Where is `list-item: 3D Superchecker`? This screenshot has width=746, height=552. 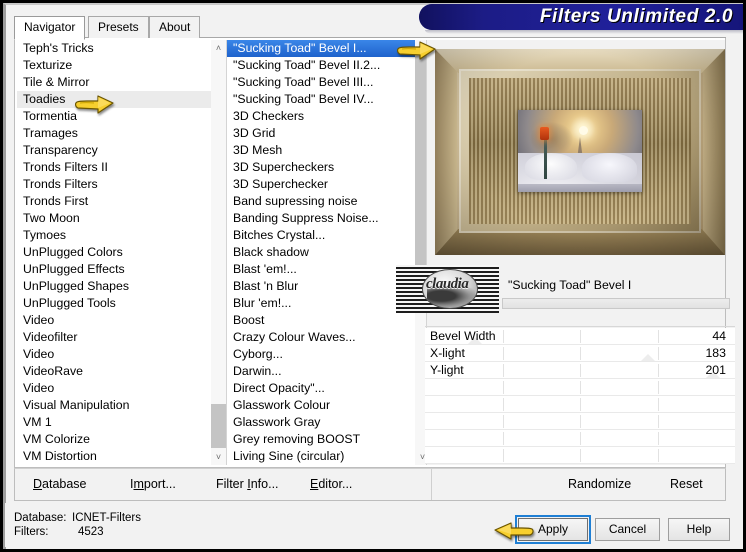 list-item: 3D Superchecker is located at coordinates (321, 184).